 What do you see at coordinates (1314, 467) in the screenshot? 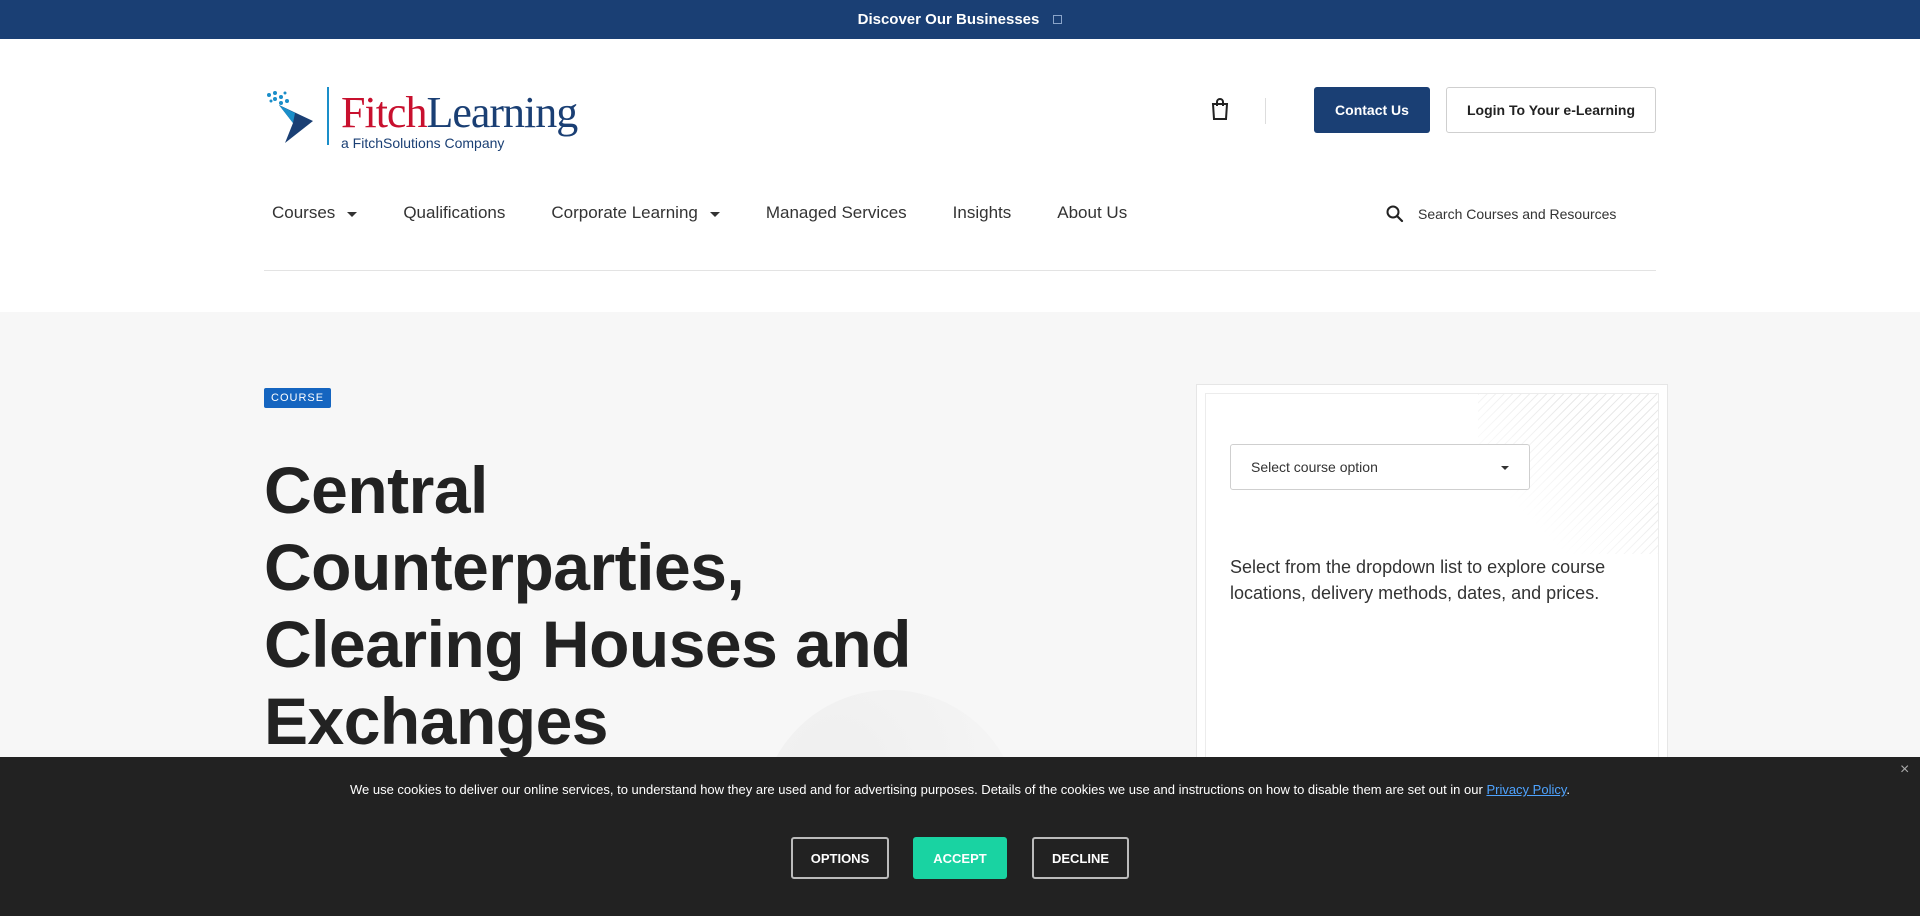
I see `course-option-value: Select course option` at bounding box center [1314, 467].